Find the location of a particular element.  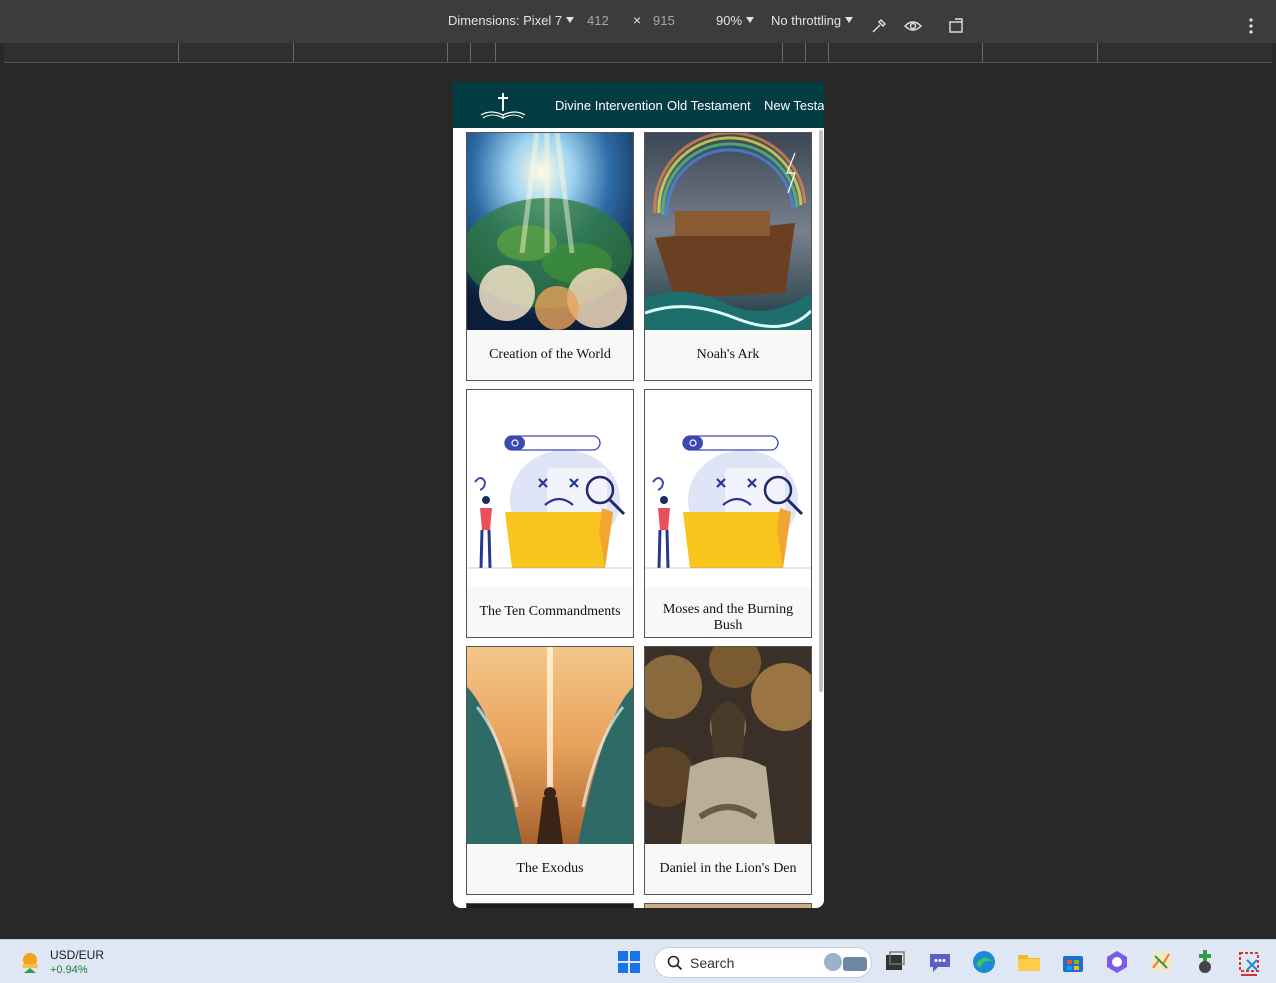

rotate-icon is located at coordinates (957, 26).